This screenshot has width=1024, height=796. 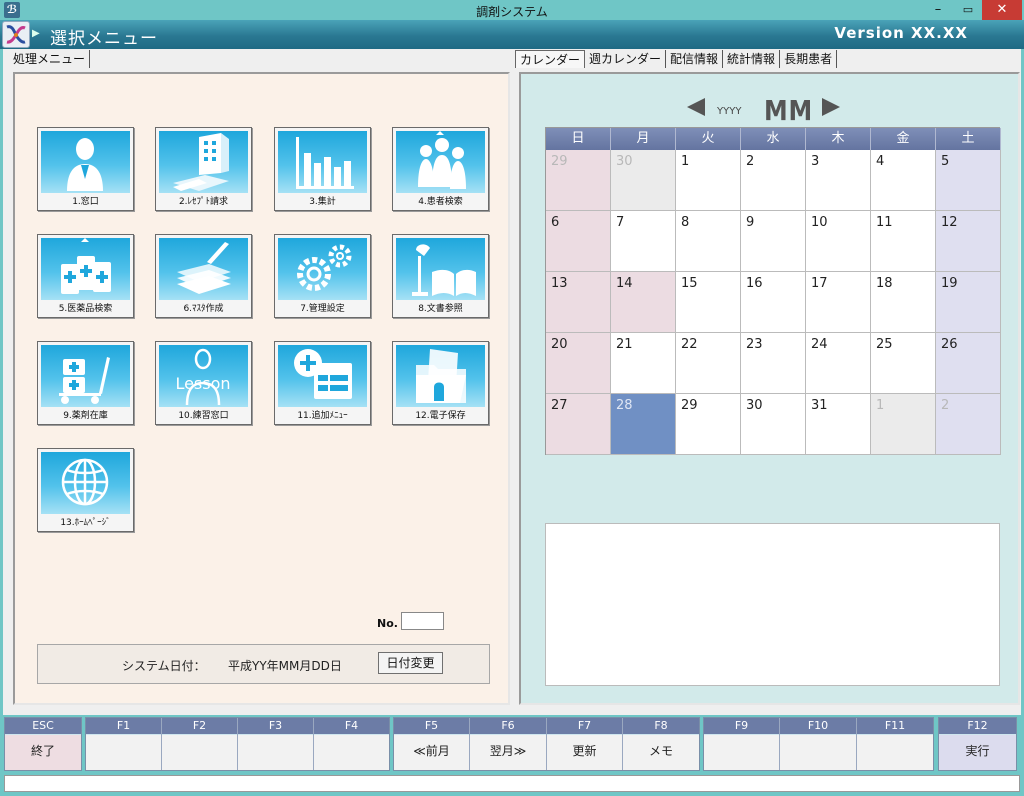 I want to click on menu-tile-aggregate: 3.集計, so click(x=322, y=169).